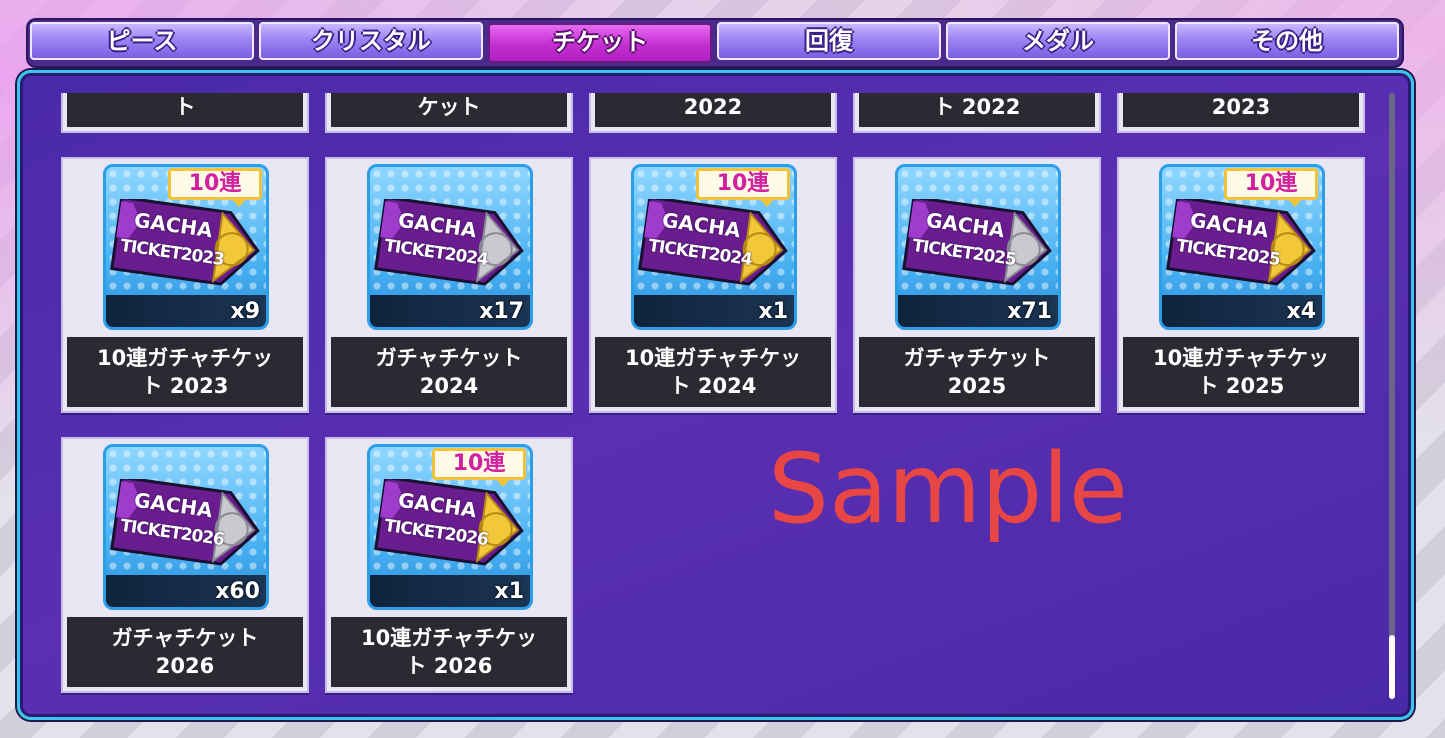 Image resolution: width=1445 pixels, height=738 pixels. I want to click on scrollbar-track, so click(1392, 396).